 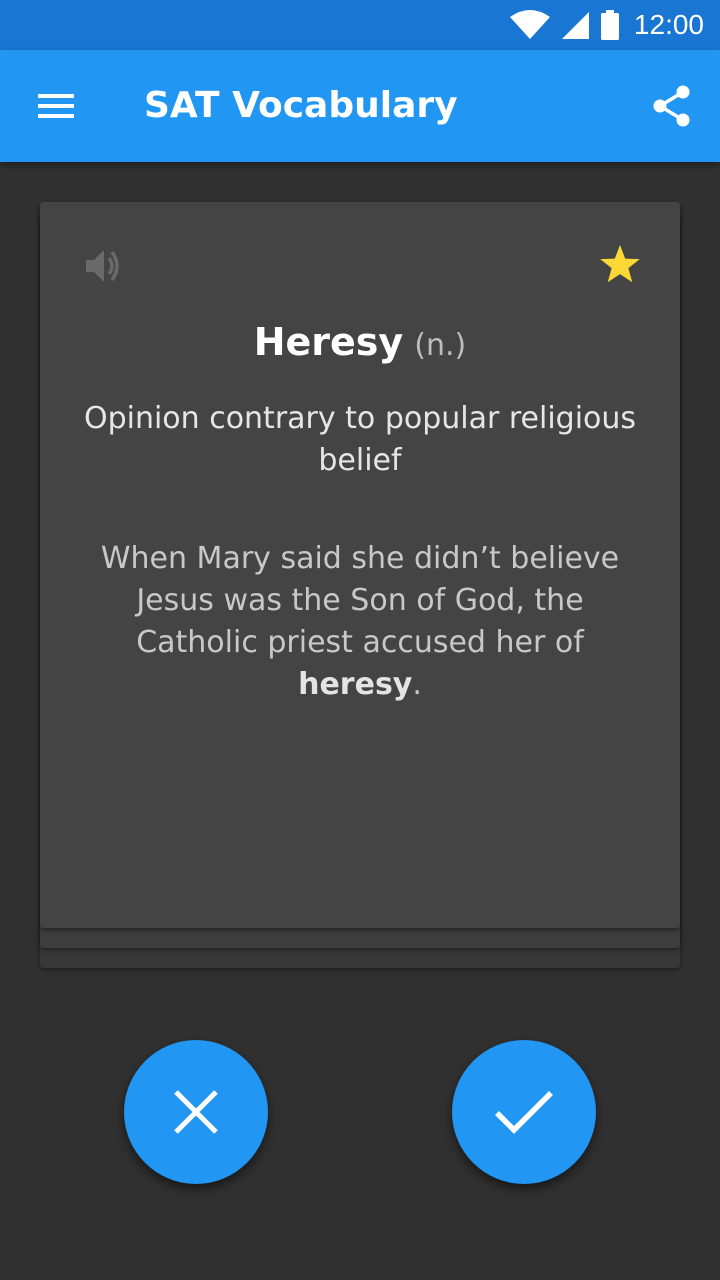 I want to click on know-it-button, so click(x=524, y=1112).